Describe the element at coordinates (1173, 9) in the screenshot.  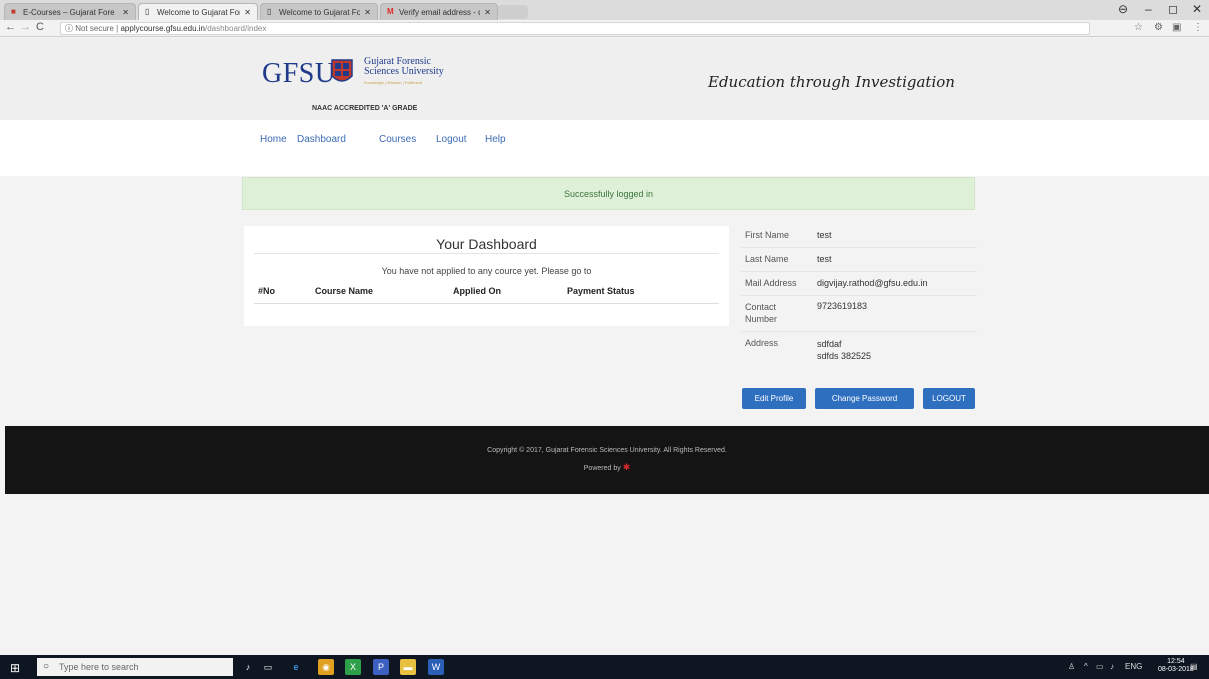
I see `maximize-icon: ◻` at that location.